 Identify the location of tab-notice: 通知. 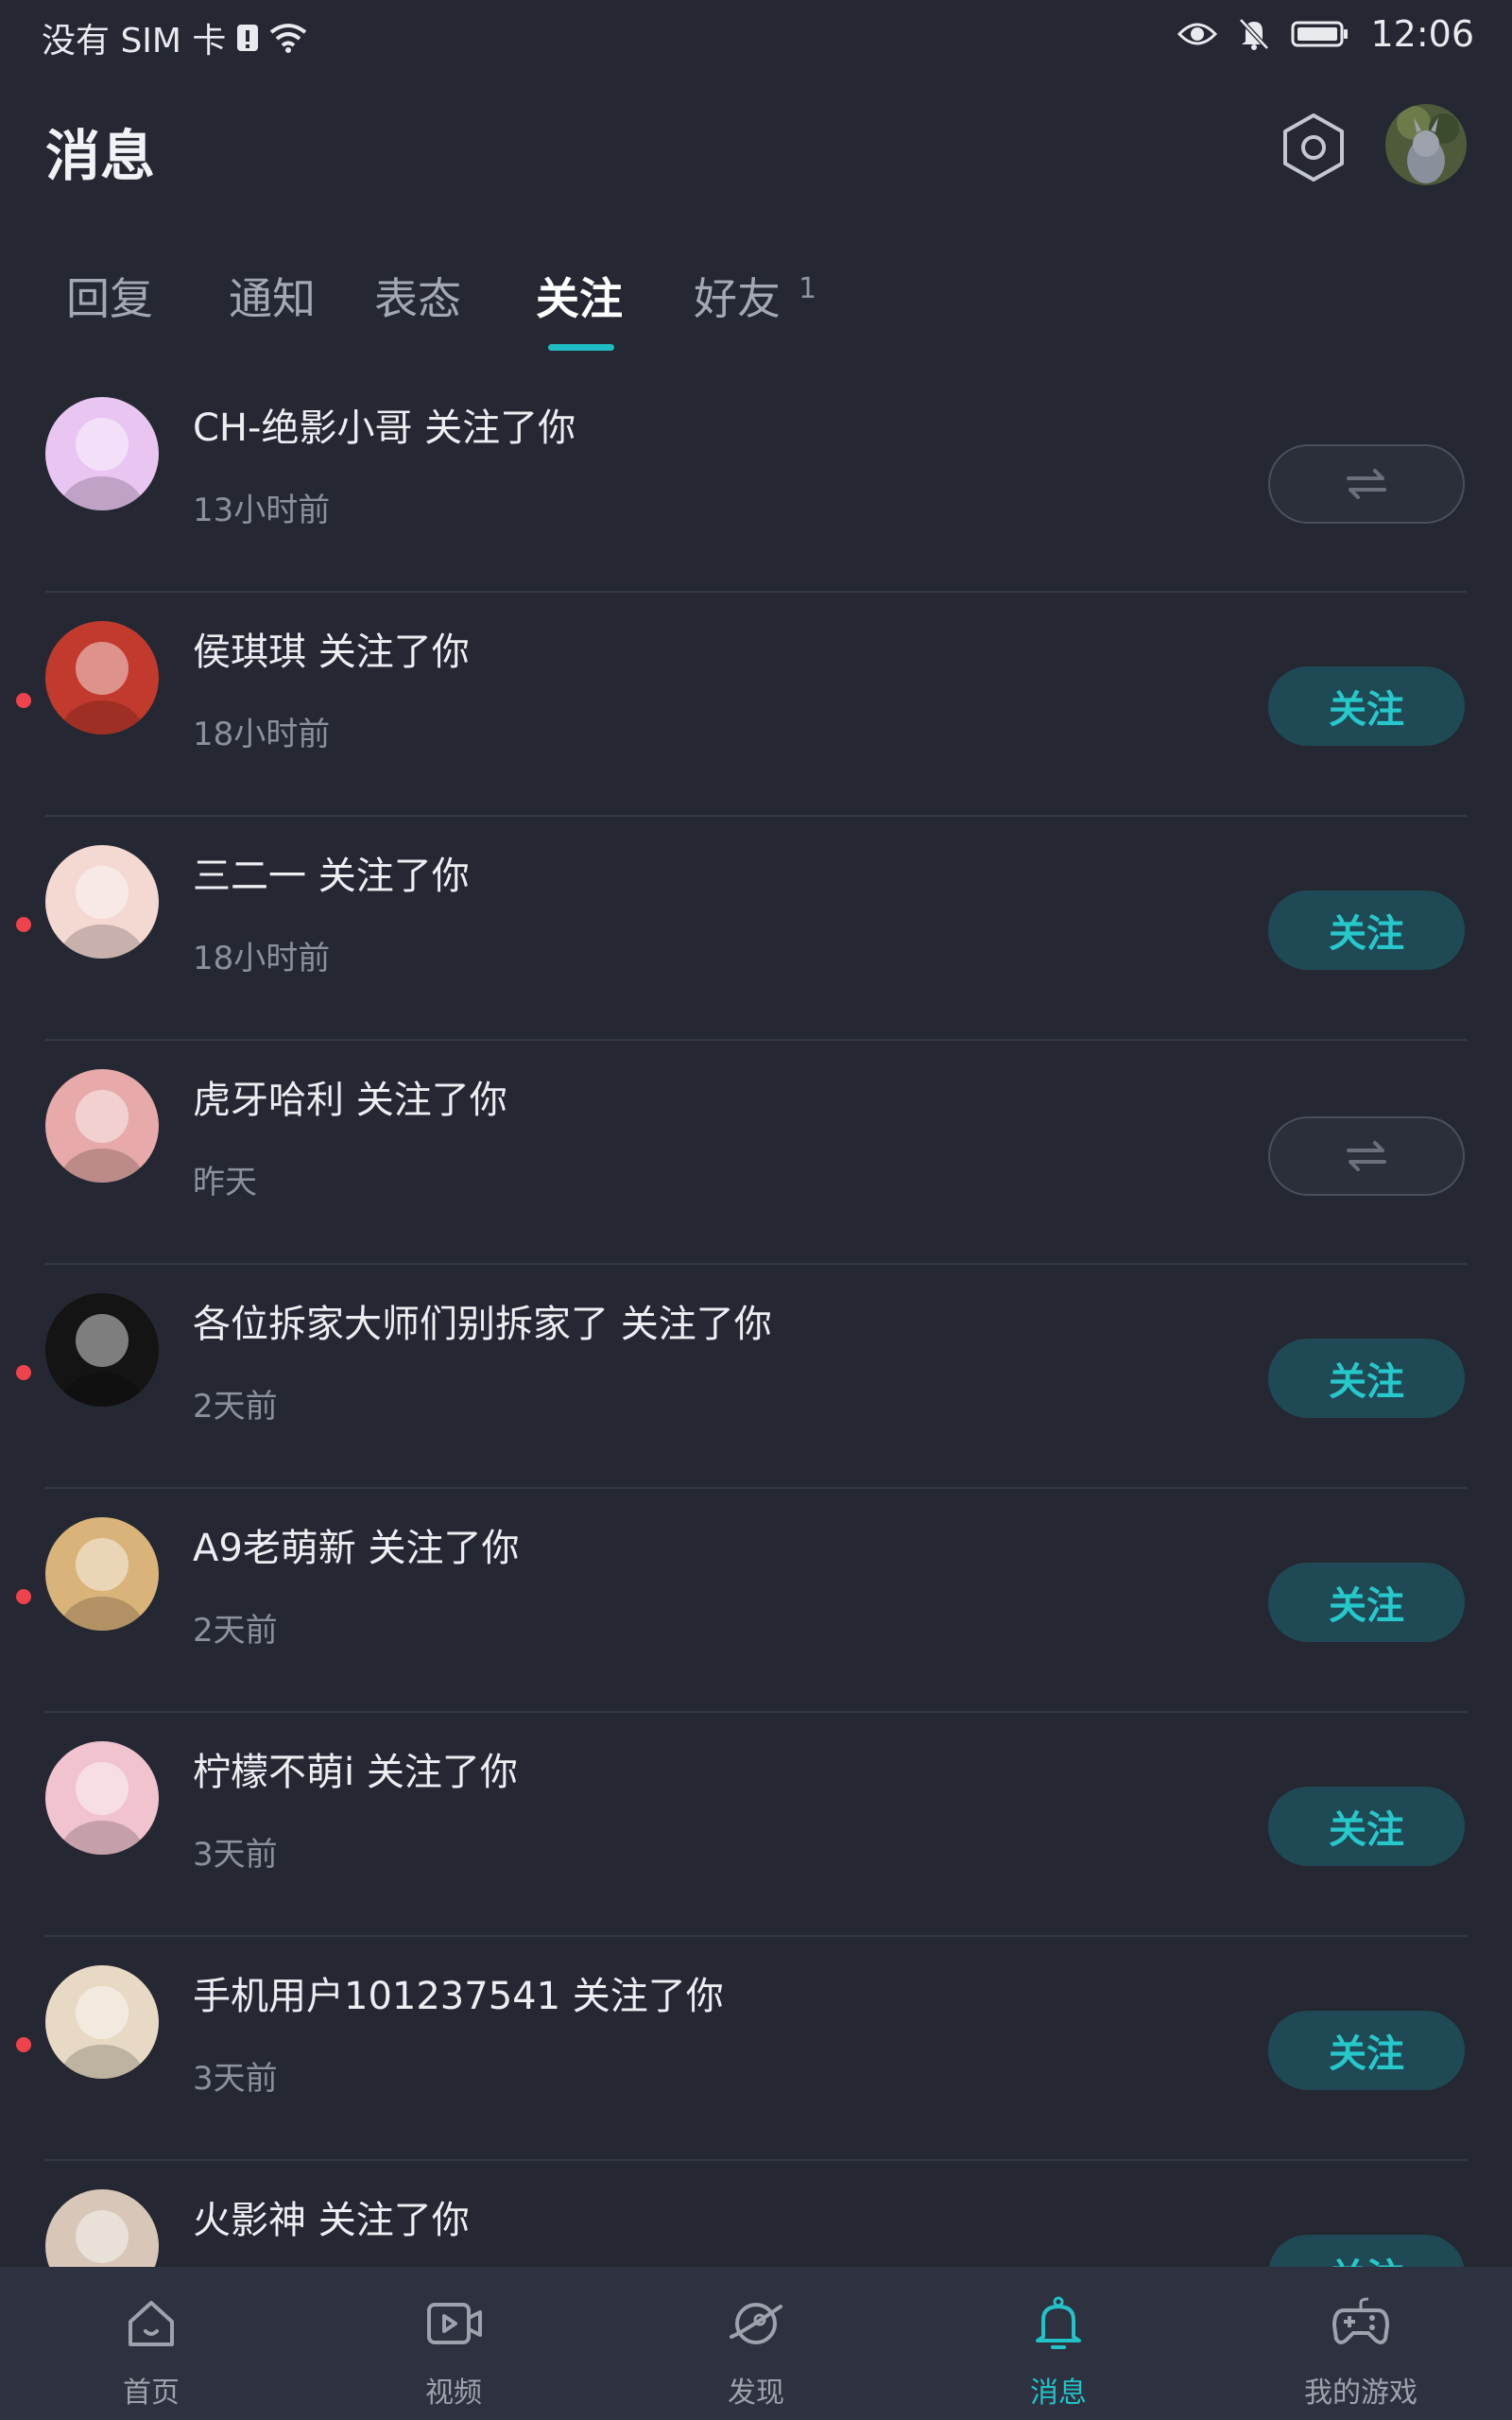
(272, 296).